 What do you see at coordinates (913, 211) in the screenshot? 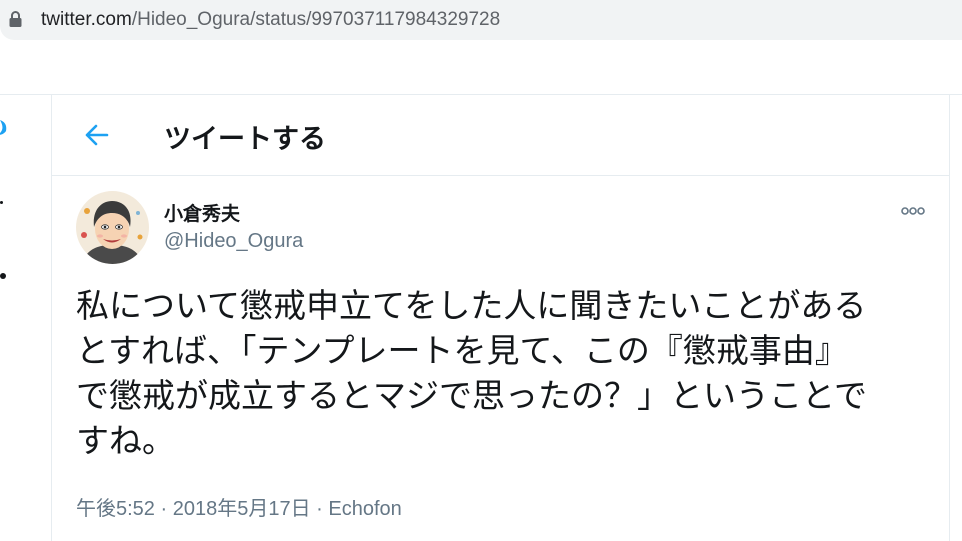
I see `more-options-icon` at bounding box center [913, 211].